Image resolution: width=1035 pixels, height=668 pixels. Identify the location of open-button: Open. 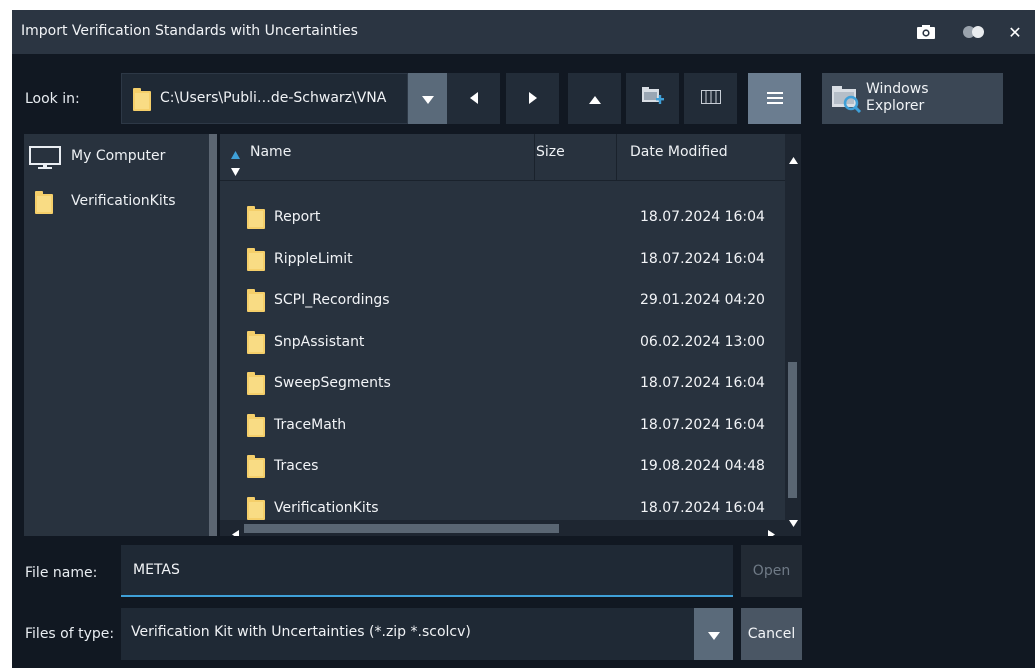
(771, 571).